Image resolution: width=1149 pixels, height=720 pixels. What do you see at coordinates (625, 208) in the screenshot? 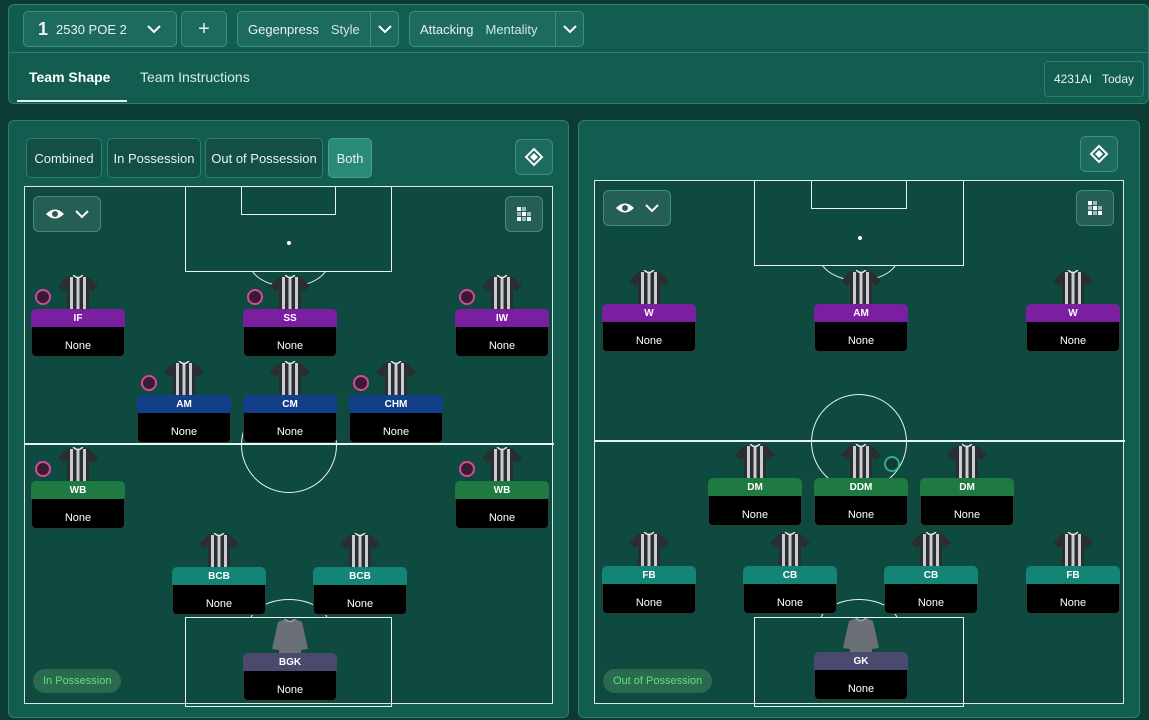
I see `eye-icon` at bounding box center [625, 208].